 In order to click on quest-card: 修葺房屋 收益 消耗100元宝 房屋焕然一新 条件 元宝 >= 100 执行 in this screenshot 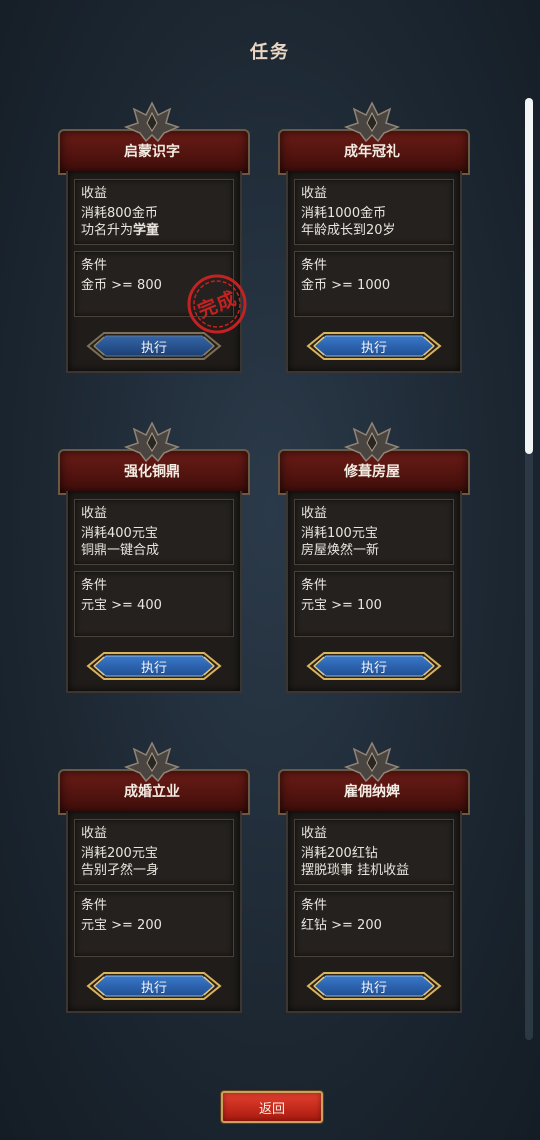, I will do `click(374, 557)`.